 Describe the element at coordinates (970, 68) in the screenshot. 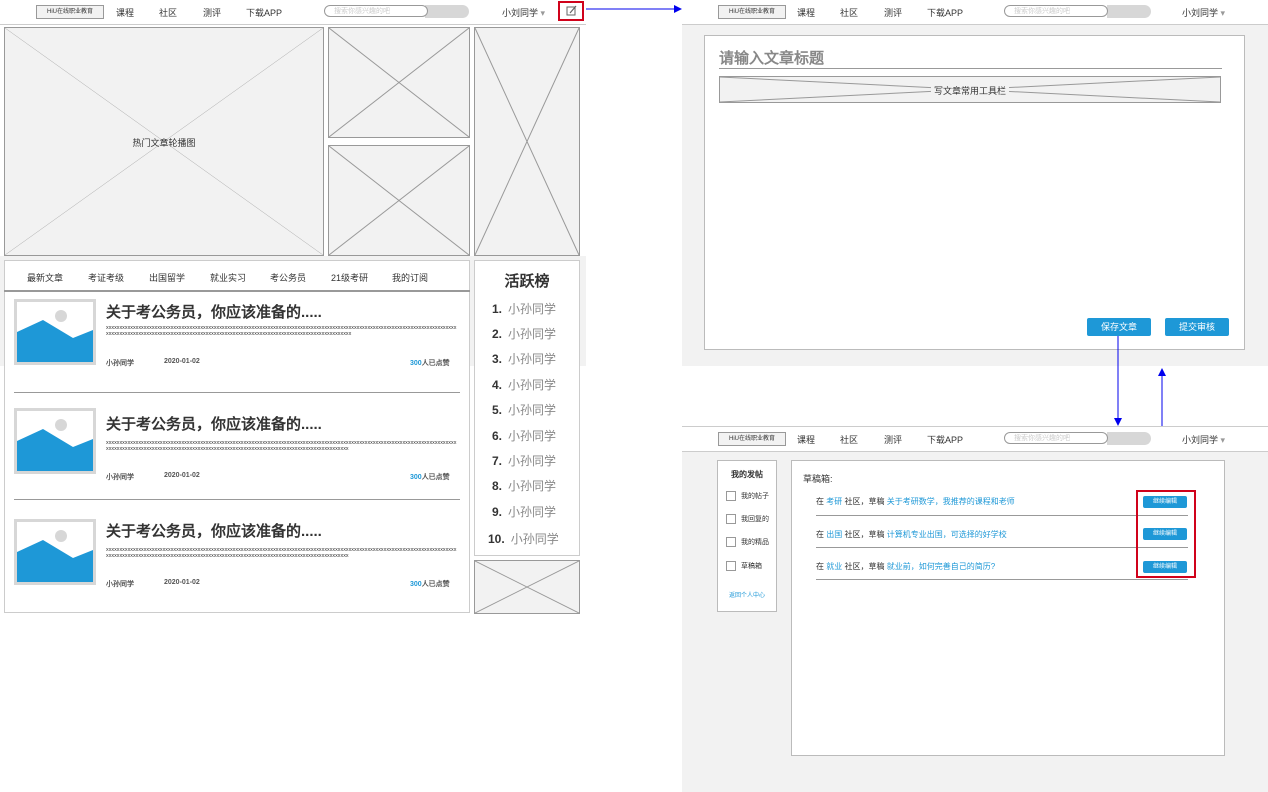

I see `title-underline` at that location.